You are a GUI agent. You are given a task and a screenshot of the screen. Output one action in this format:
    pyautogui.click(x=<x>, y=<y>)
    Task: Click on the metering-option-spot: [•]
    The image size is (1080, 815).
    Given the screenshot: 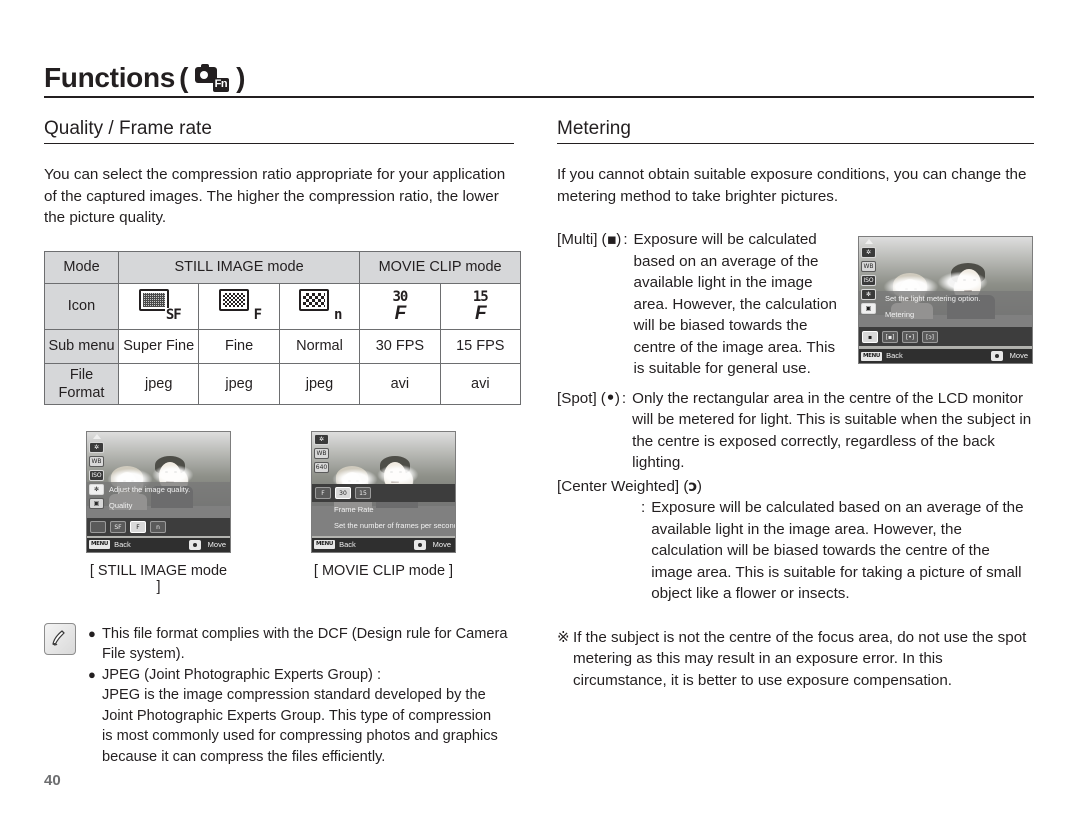 What is the action you would take?
    pyautogui.click(x=910, y=336)
    